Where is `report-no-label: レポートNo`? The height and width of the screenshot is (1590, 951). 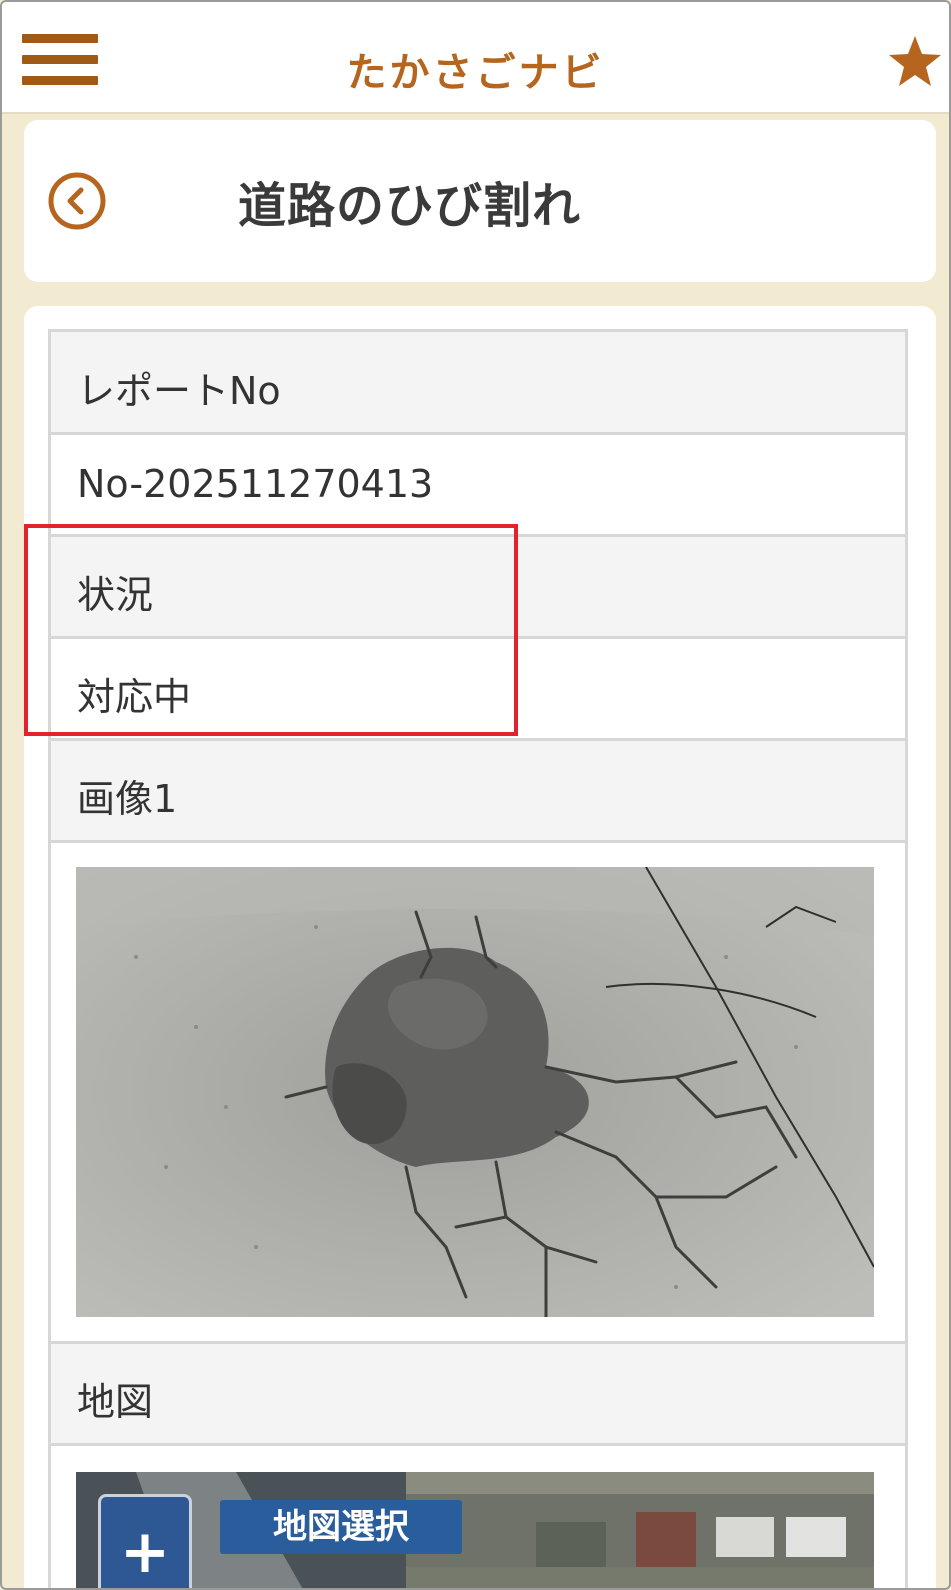
report-no-label: レポートNo is located at coordinates (179, 391).